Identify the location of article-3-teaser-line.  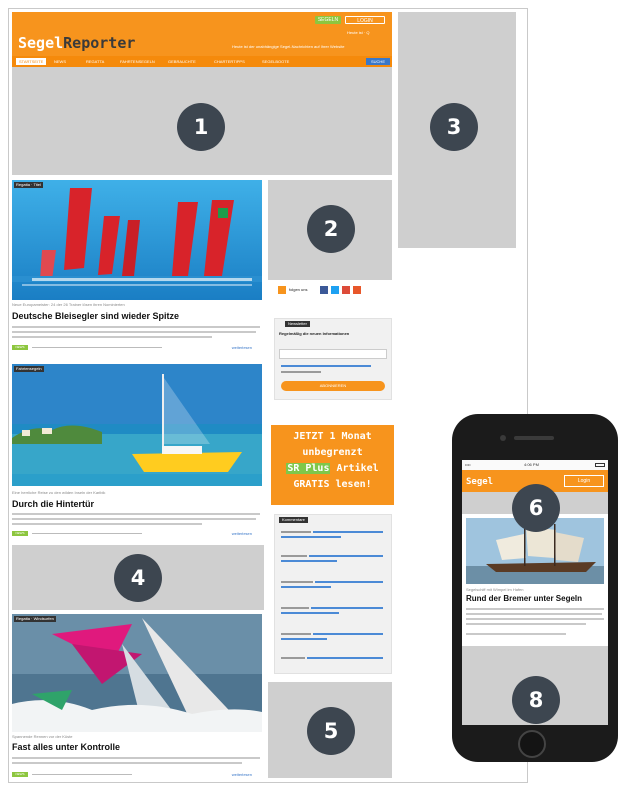
(136, 758).